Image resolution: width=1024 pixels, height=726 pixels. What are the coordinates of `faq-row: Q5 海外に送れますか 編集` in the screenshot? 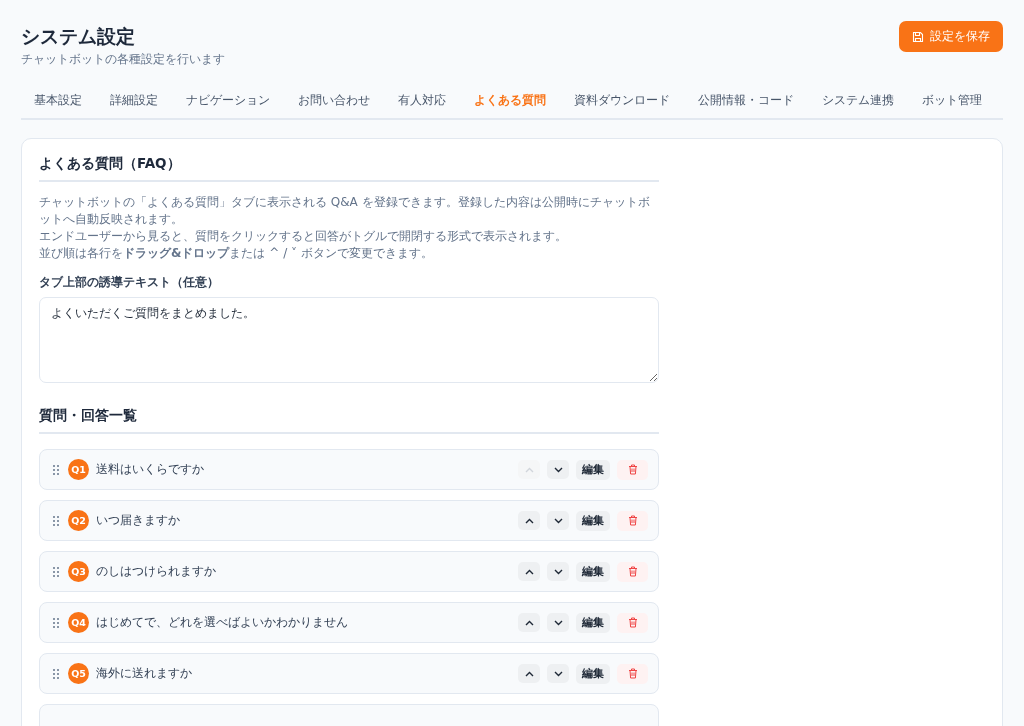 It's located at (349, 673).